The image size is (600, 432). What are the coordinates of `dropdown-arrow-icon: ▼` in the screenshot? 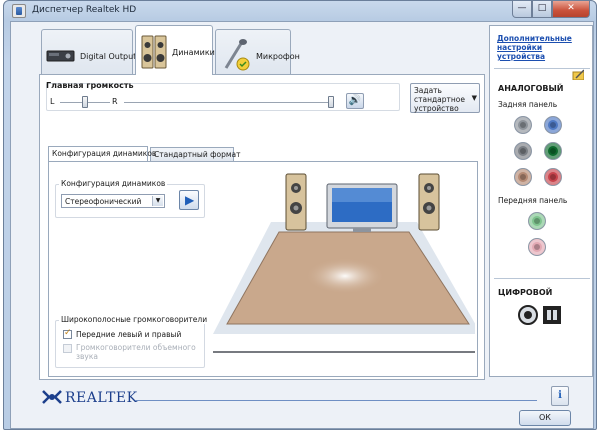 It's located at (474, 98).